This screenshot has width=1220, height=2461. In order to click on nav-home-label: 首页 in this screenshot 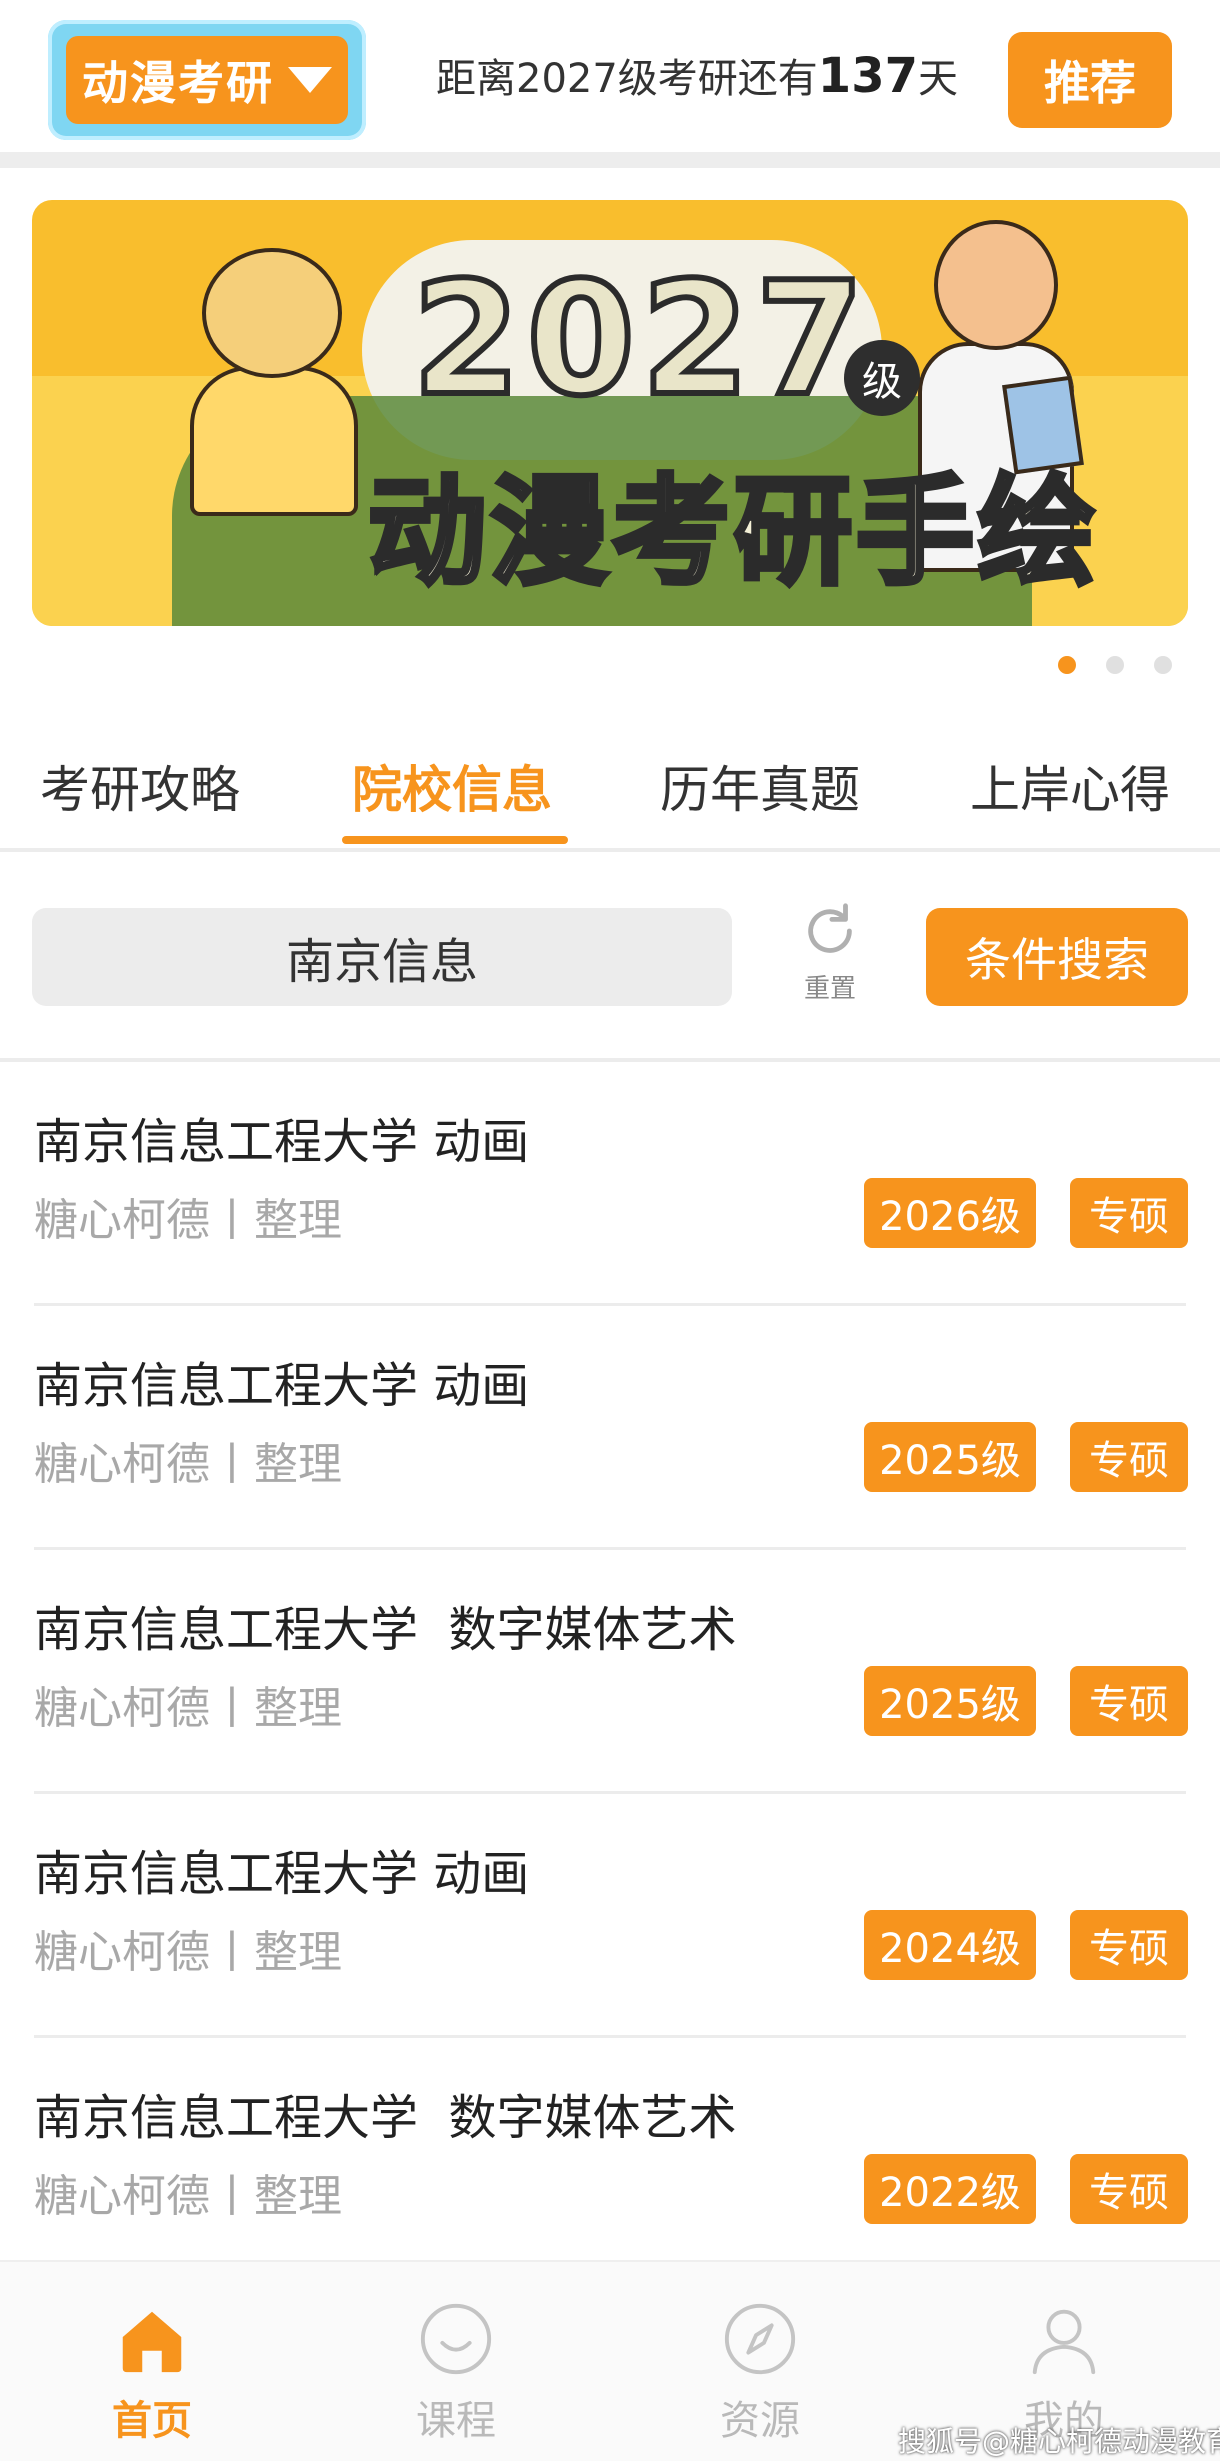, I will do `click(152, 2421)`.